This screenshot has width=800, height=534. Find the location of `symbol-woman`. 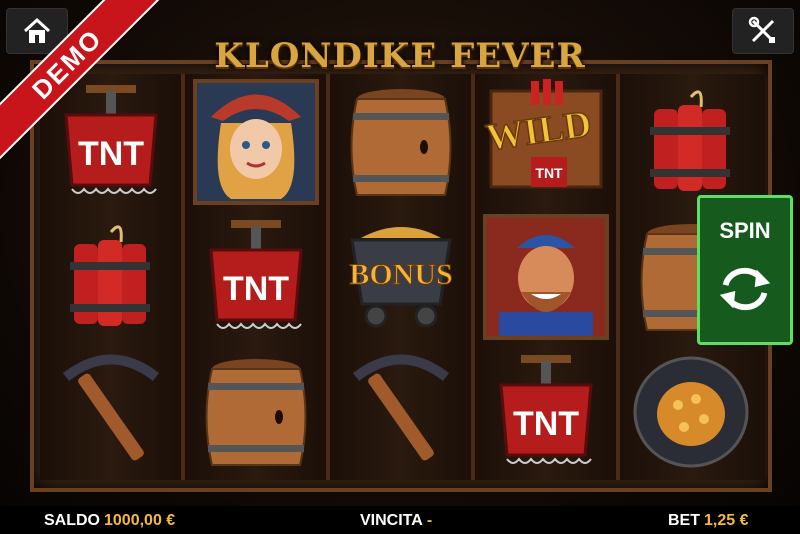

symbol-woman is located at coordinates (255, 141).